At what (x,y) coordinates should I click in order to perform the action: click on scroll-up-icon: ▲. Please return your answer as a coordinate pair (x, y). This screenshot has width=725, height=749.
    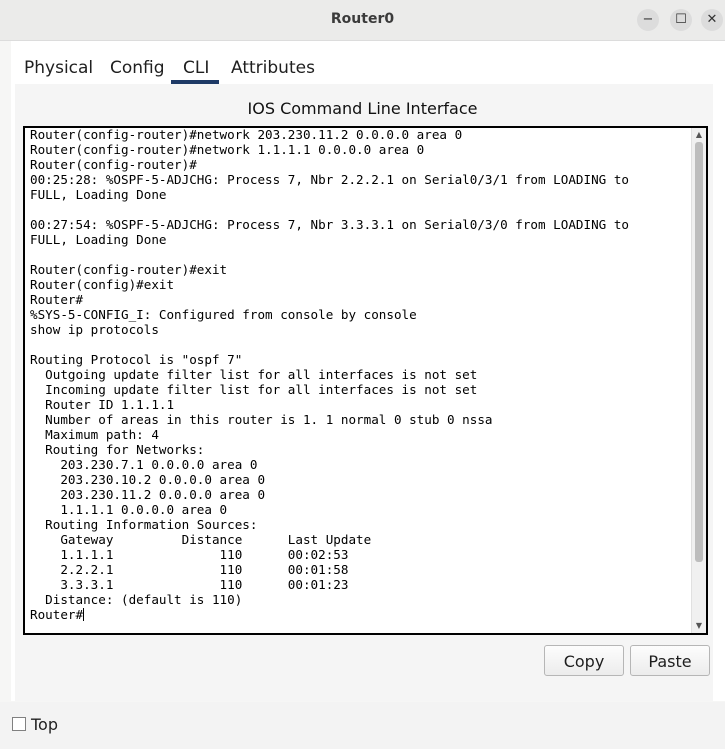
    Looking at the image, I should click on (699, 135).